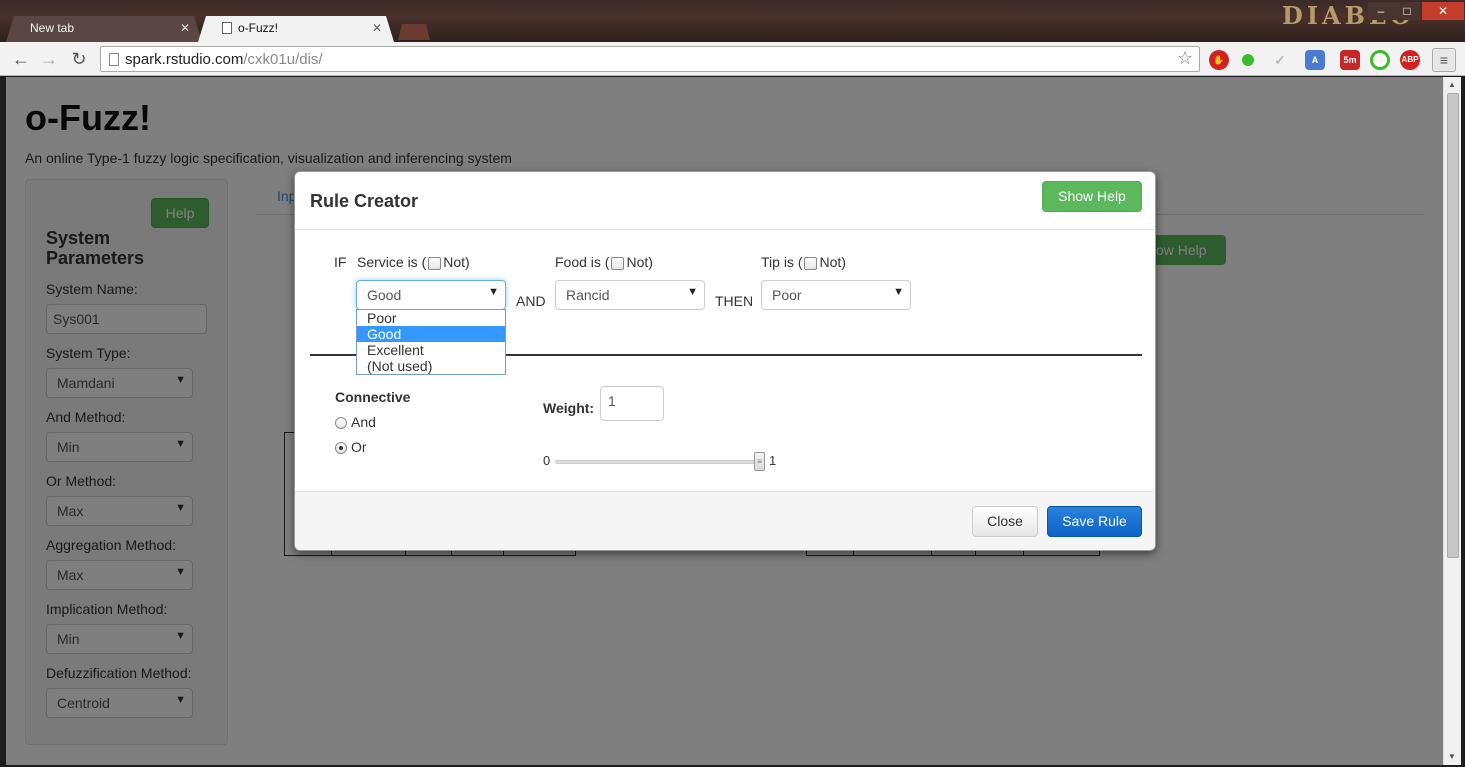 Image resolution: width=1465 pixels, height=767 pixels. Describe the element at coordinates (1380, 60) in the screenshot. I see `q-extension-icon` at that location.